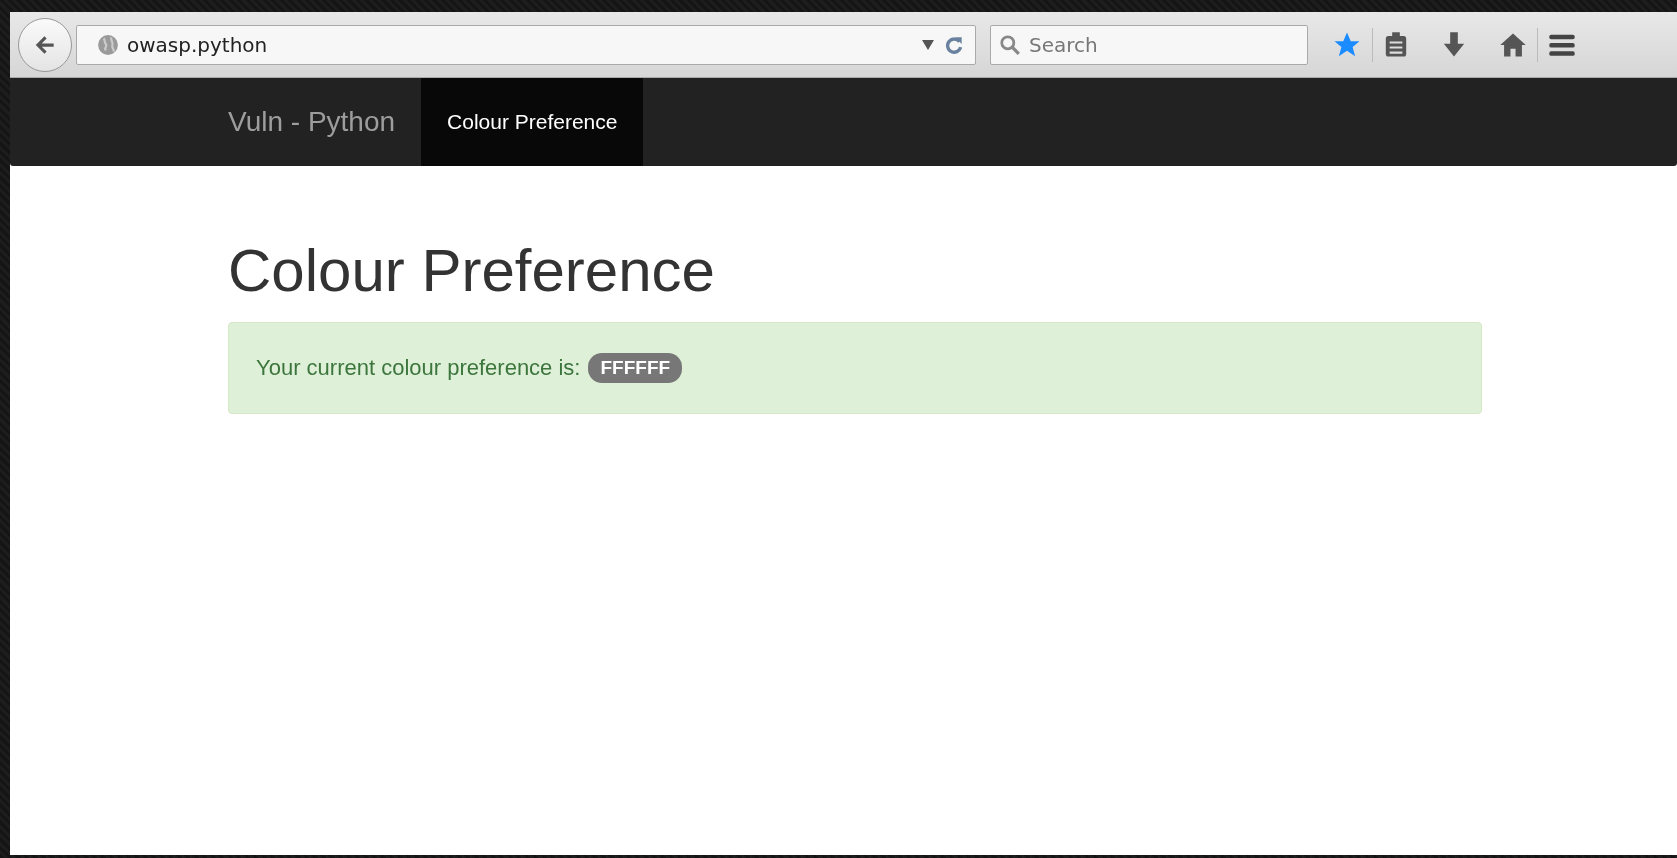  I want to click on nav-link: Colour Preference, so click(532, 122).